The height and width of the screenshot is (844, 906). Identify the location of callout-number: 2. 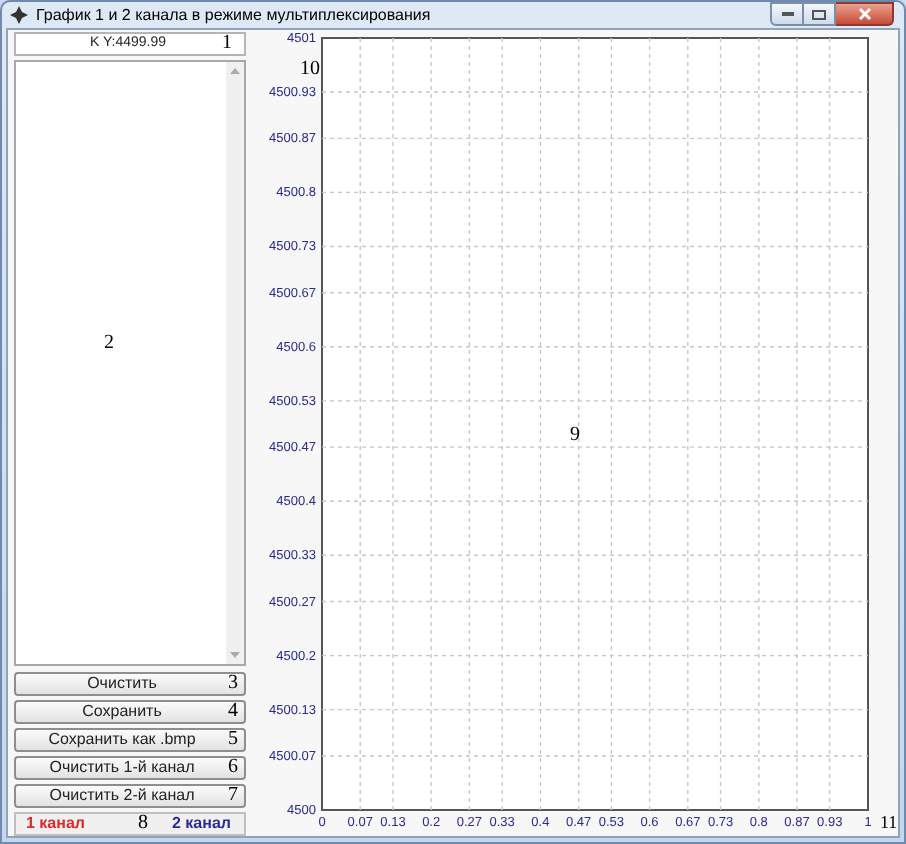
(109, 344).